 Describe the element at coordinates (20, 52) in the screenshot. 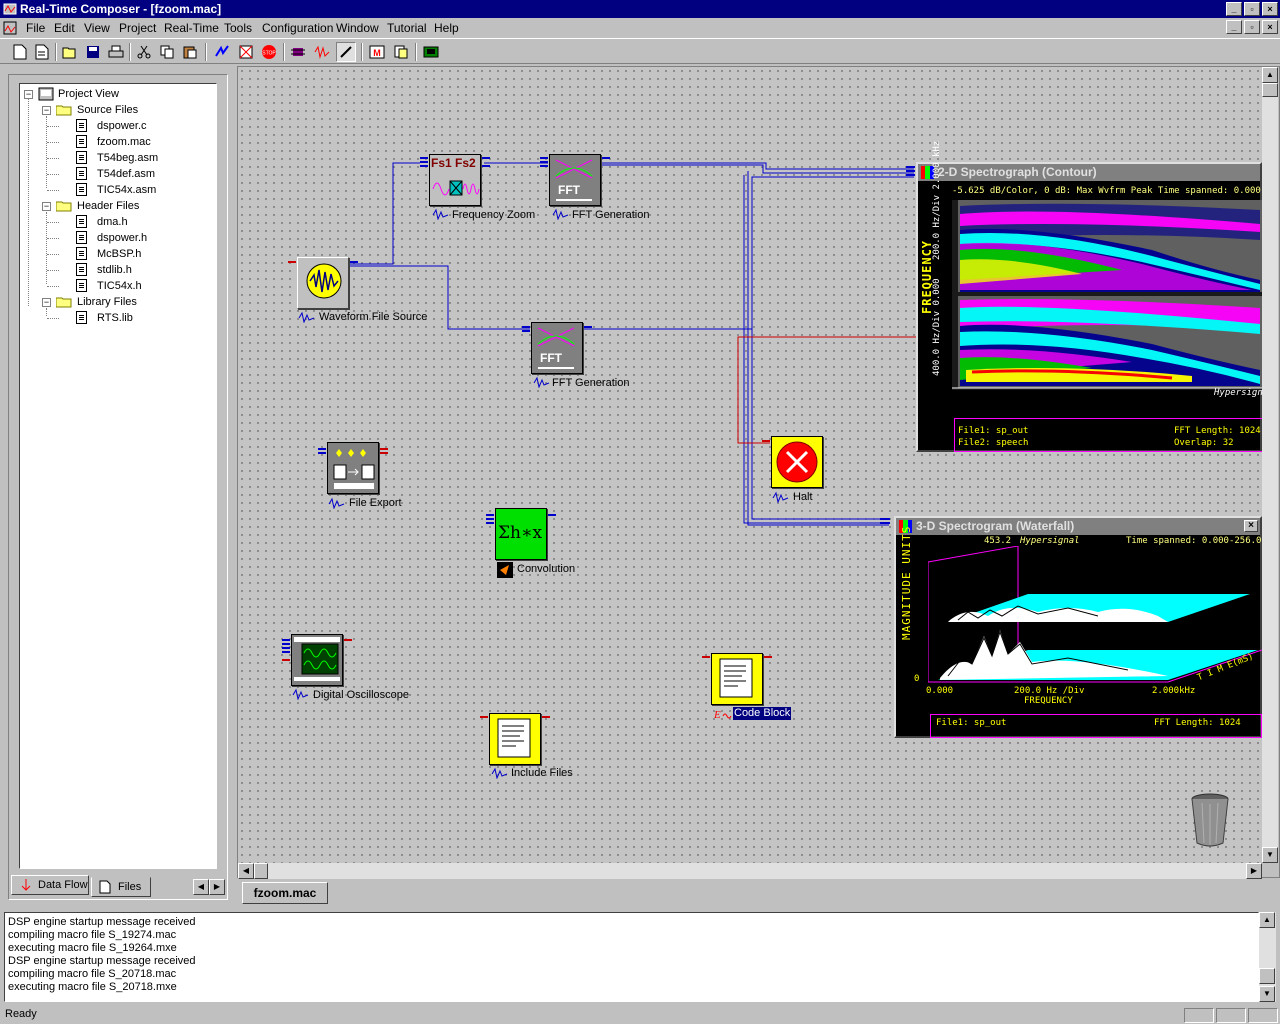

I see `new-file-icon` at that location.